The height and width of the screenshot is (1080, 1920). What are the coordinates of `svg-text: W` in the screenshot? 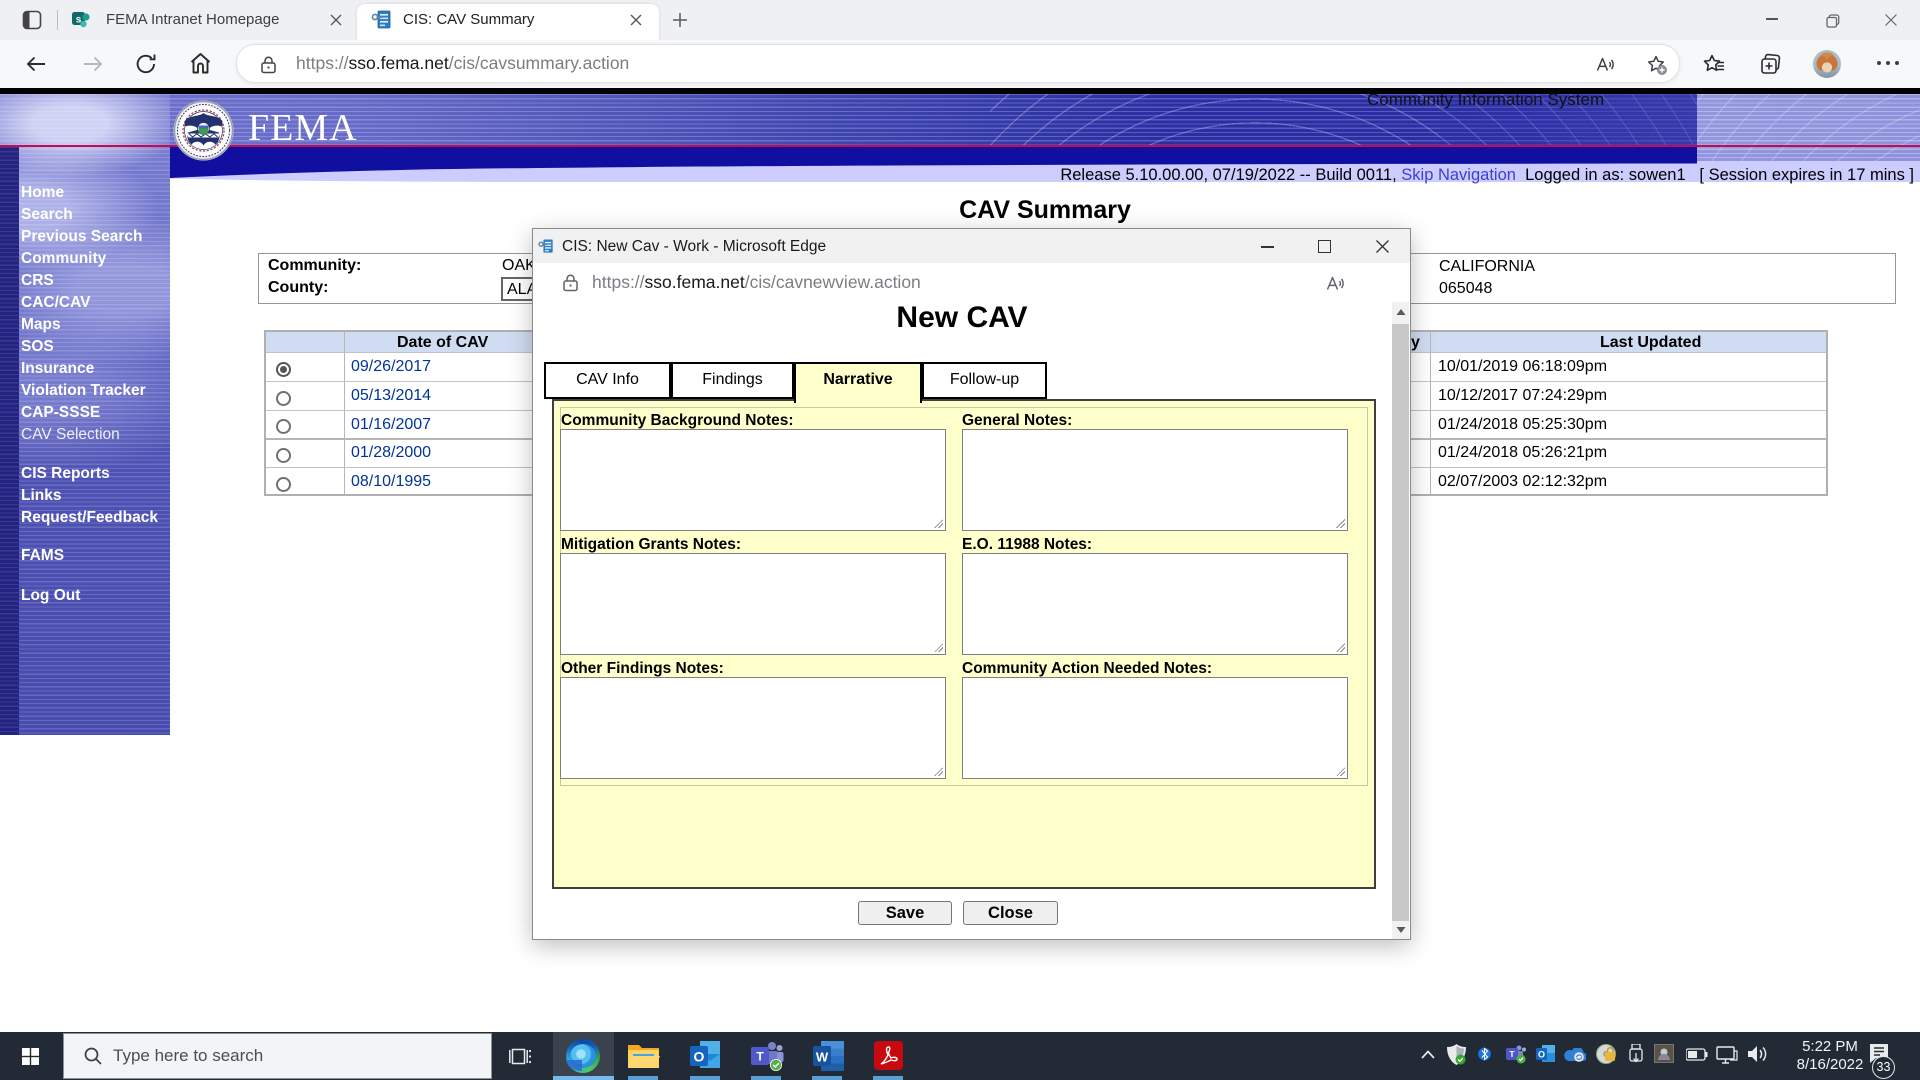 It's located at (822, 1057).